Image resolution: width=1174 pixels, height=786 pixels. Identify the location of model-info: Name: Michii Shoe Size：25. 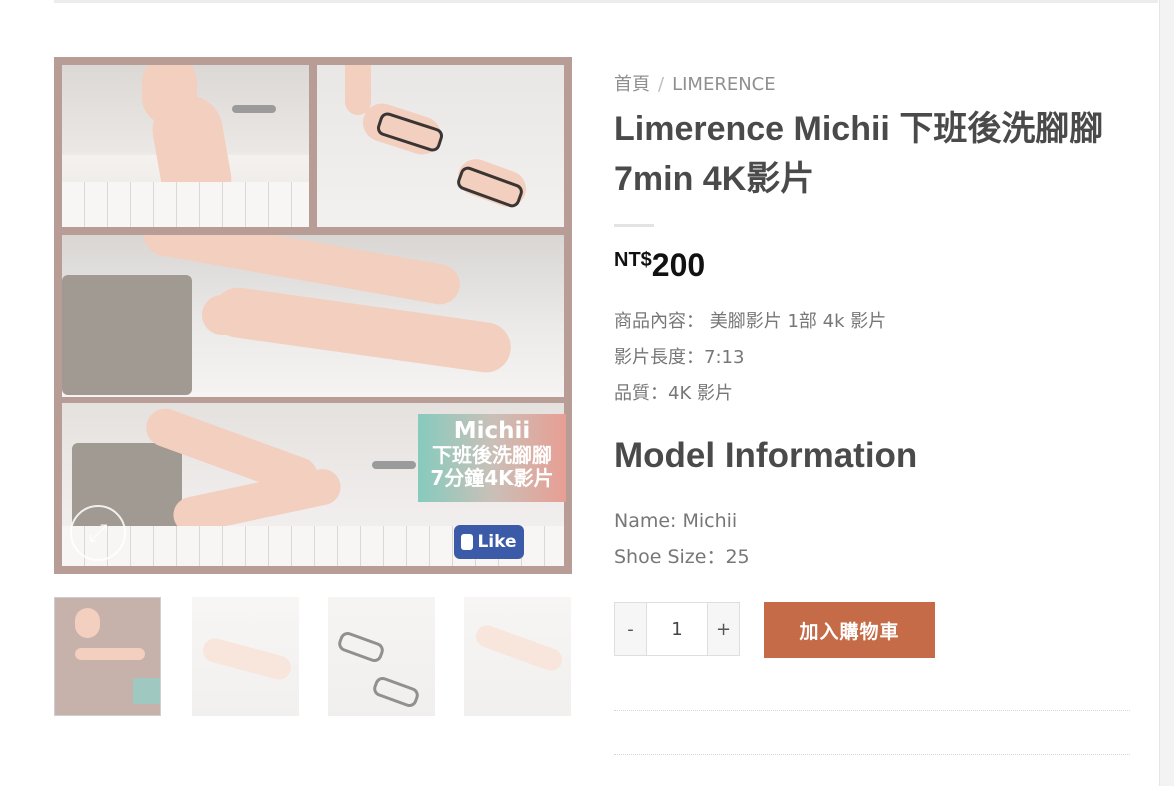
(682, 539).